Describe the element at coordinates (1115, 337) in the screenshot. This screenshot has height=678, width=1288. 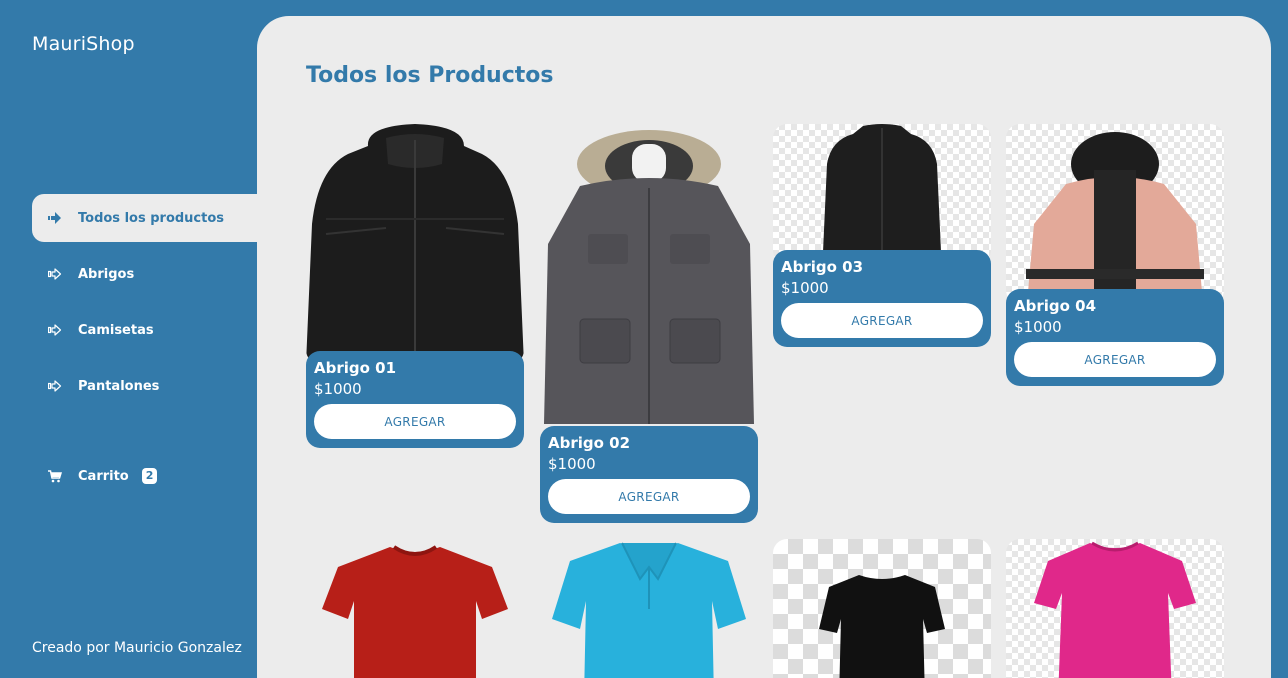
I see `product-info: Abrigo 04 $1000 AGREGAR` at that location.